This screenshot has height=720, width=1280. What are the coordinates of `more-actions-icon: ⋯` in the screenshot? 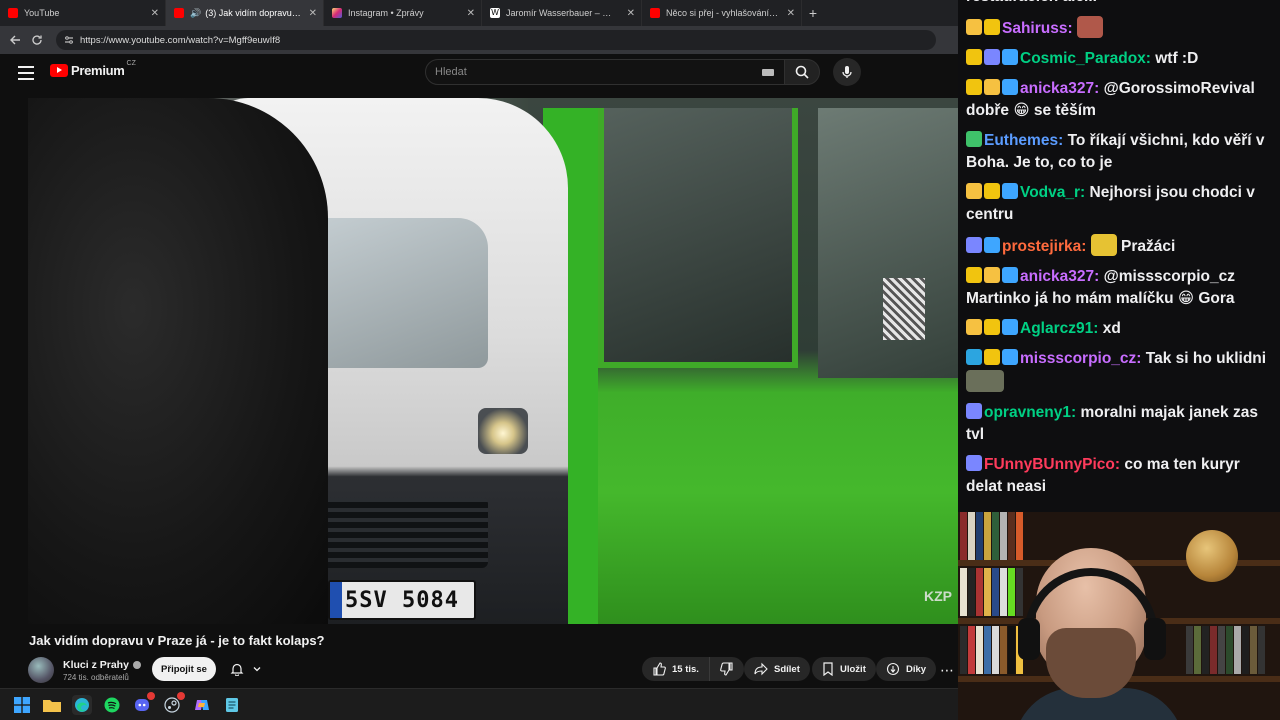 It's located at (947, 670).